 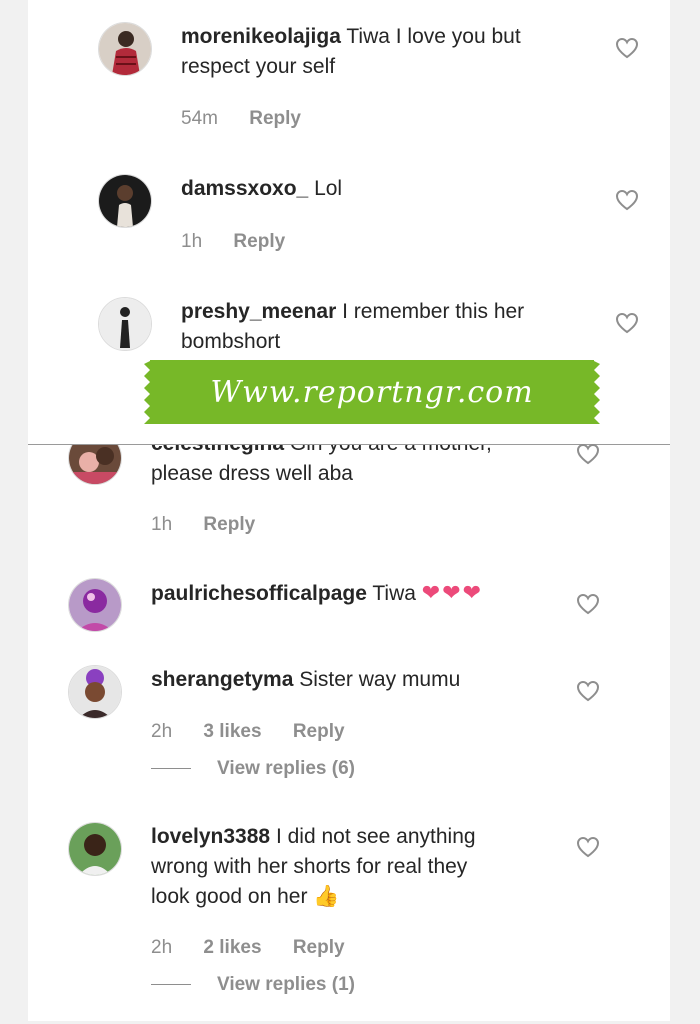 I want to click on thumbs-up-icon: 👍, so click(x=326, y=896).